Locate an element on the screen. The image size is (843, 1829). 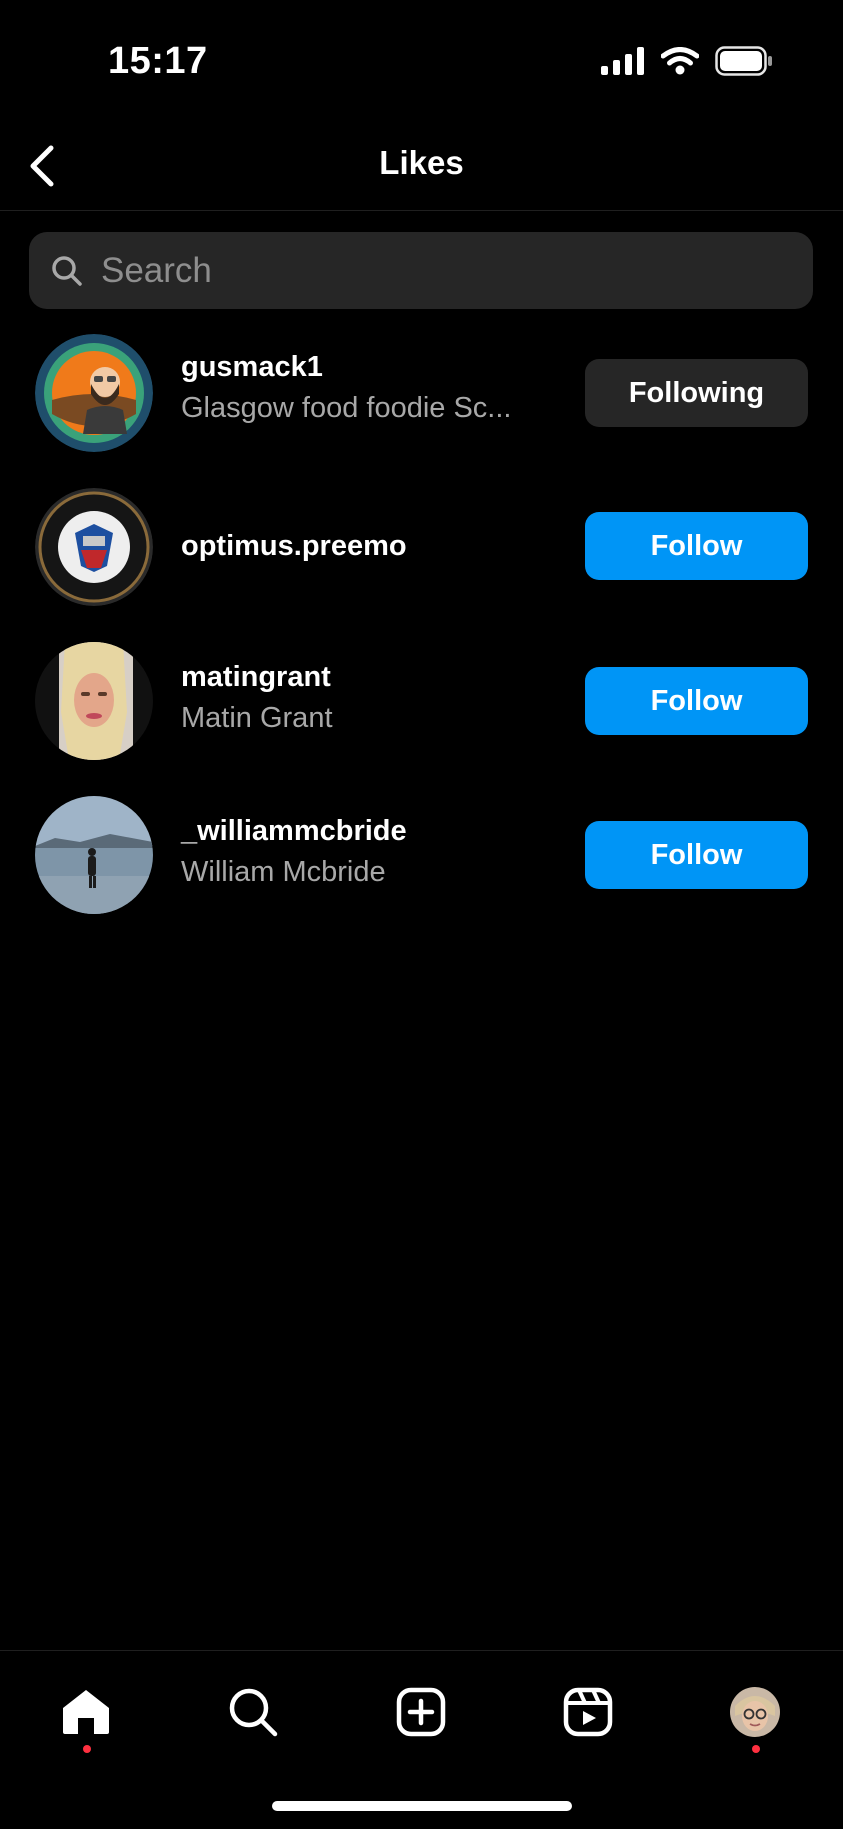
list-item: matingrant Matin Grant Follow is located at coordinates (421, 702).